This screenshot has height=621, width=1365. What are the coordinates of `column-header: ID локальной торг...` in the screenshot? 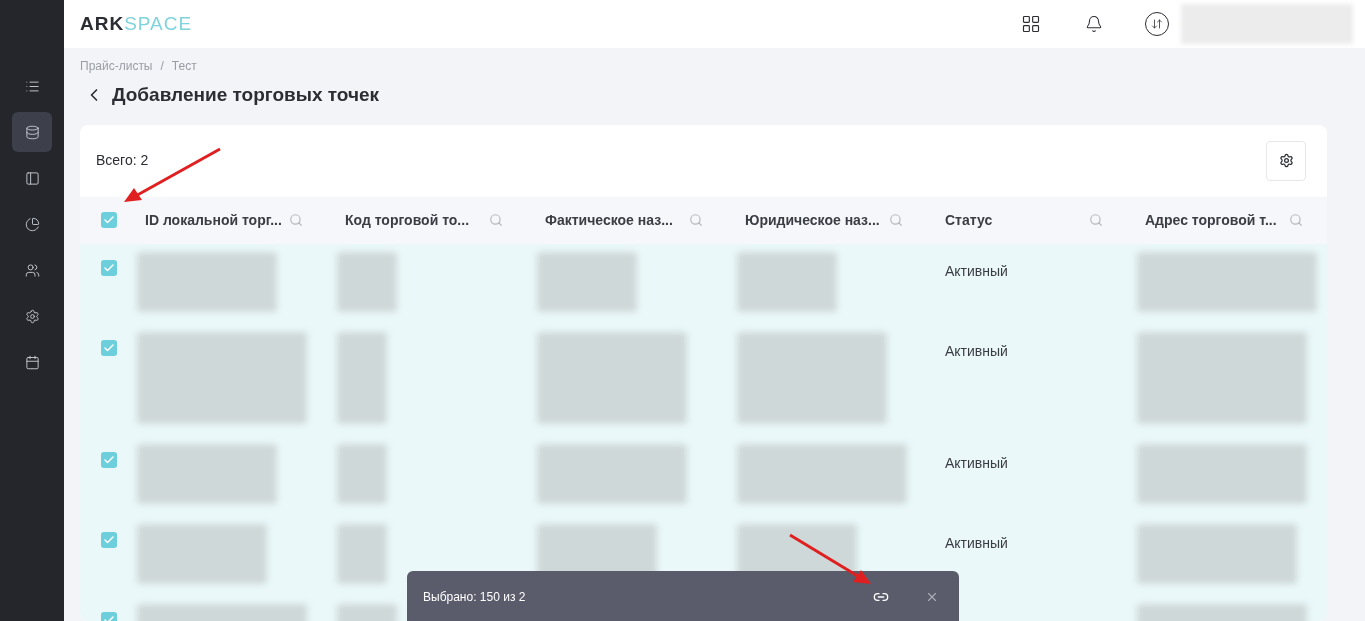 It's located at (213, 220).